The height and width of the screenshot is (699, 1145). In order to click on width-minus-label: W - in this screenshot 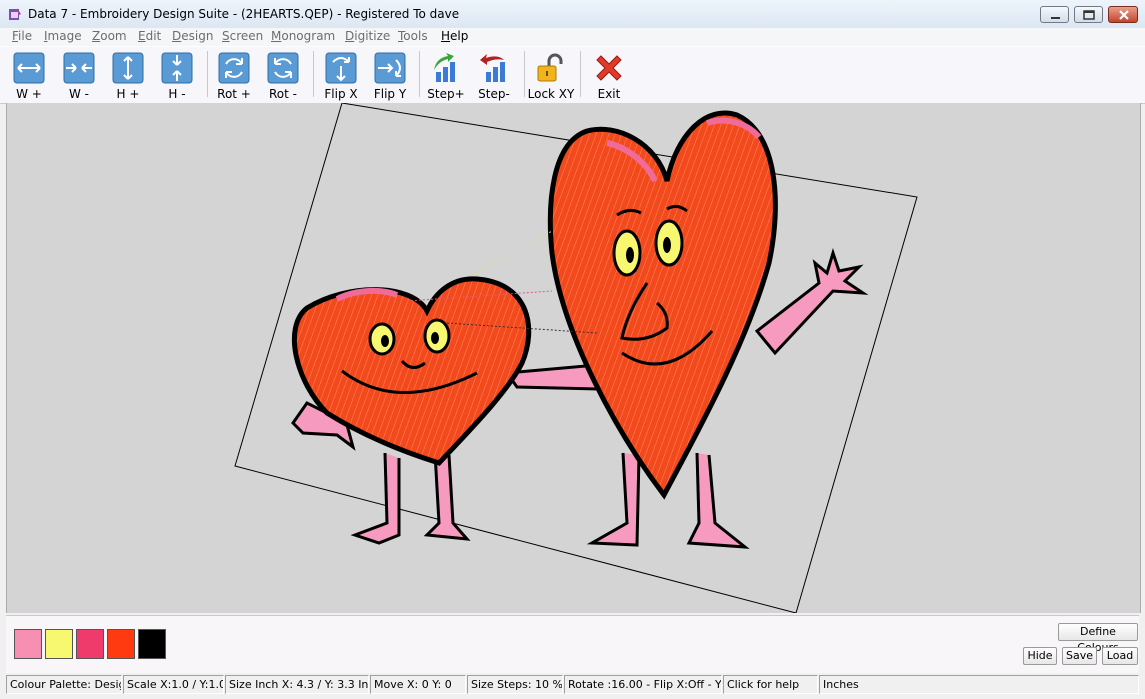, I will do `click(78, 94)`.